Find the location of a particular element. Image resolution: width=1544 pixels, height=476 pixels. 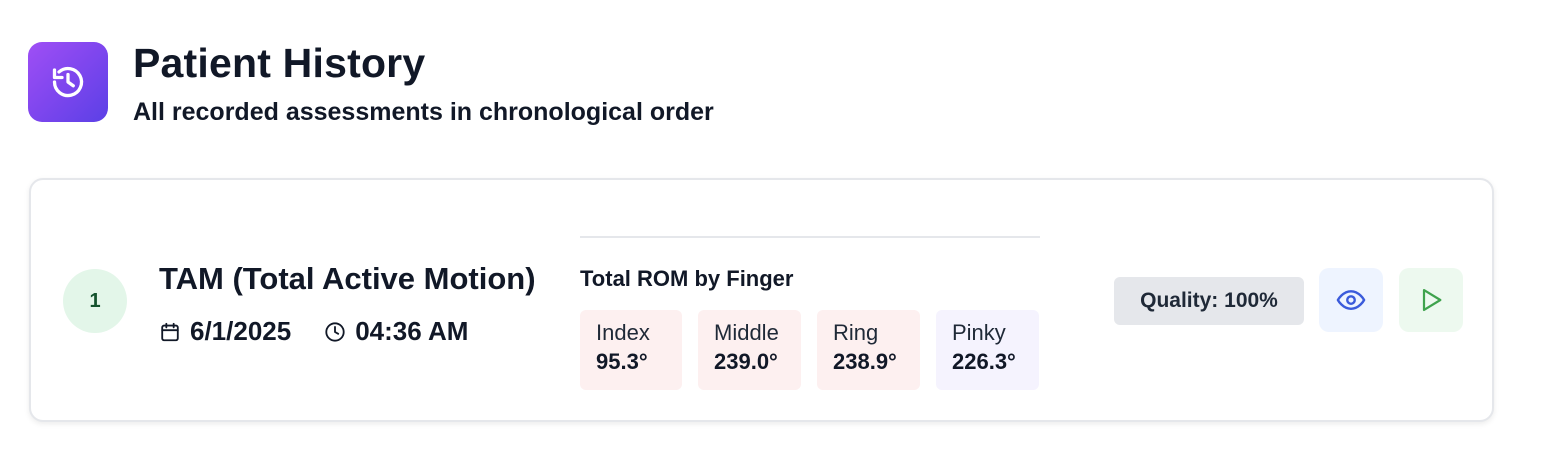

rom-divider is located at coordinates (810, 237).